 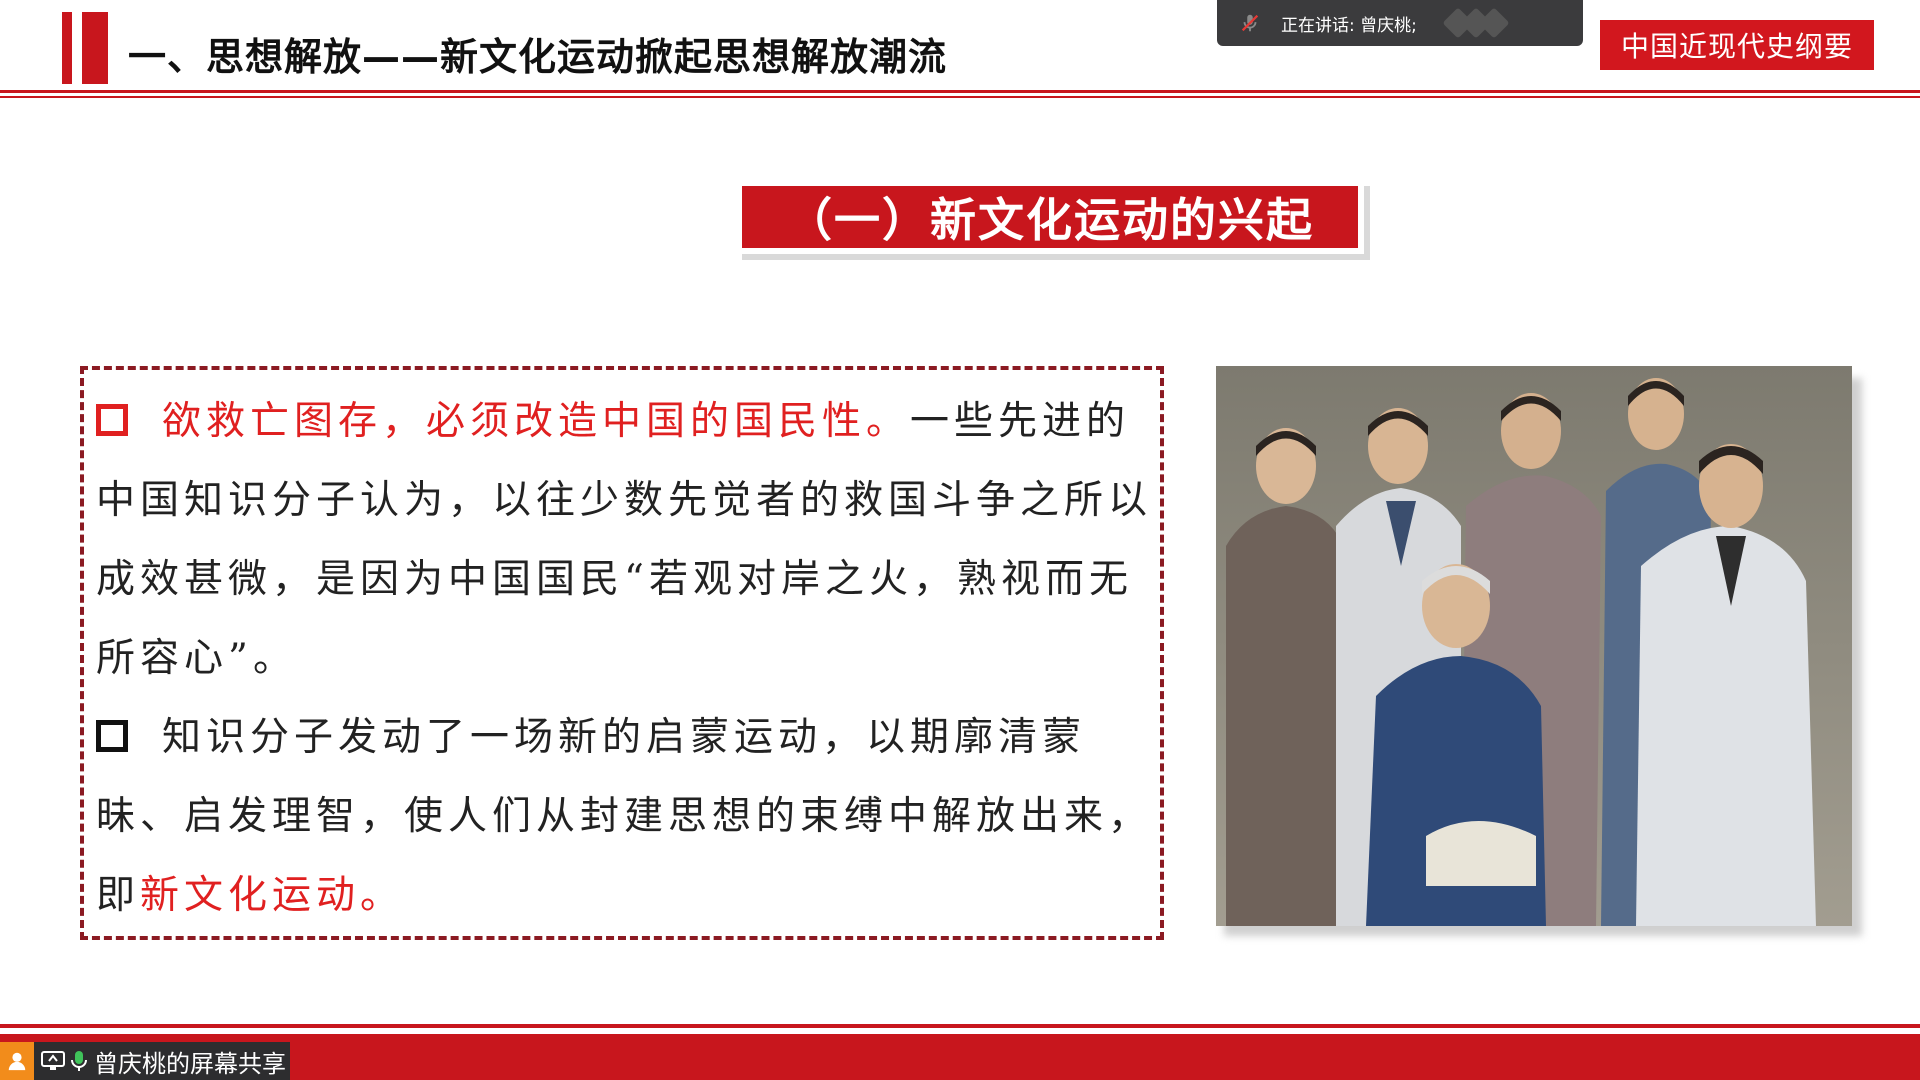 What do you see at coordinates (538, 57) in the screenshot?
I see `slide-title: 一、思想解放——新文化运动掀起思想解放潮流` at bounding box center [538, 57].